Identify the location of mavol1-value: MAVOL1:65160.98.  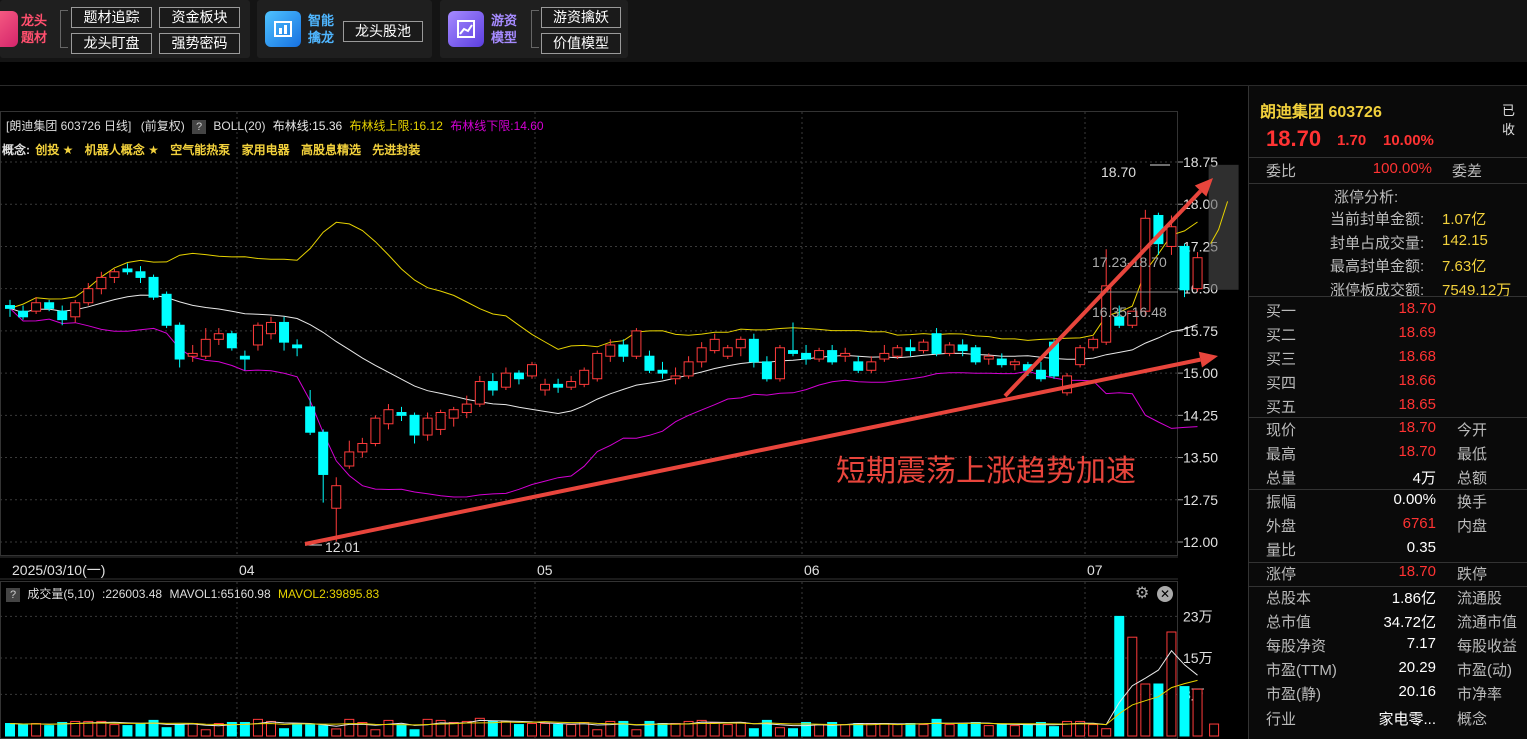
(220, 594).